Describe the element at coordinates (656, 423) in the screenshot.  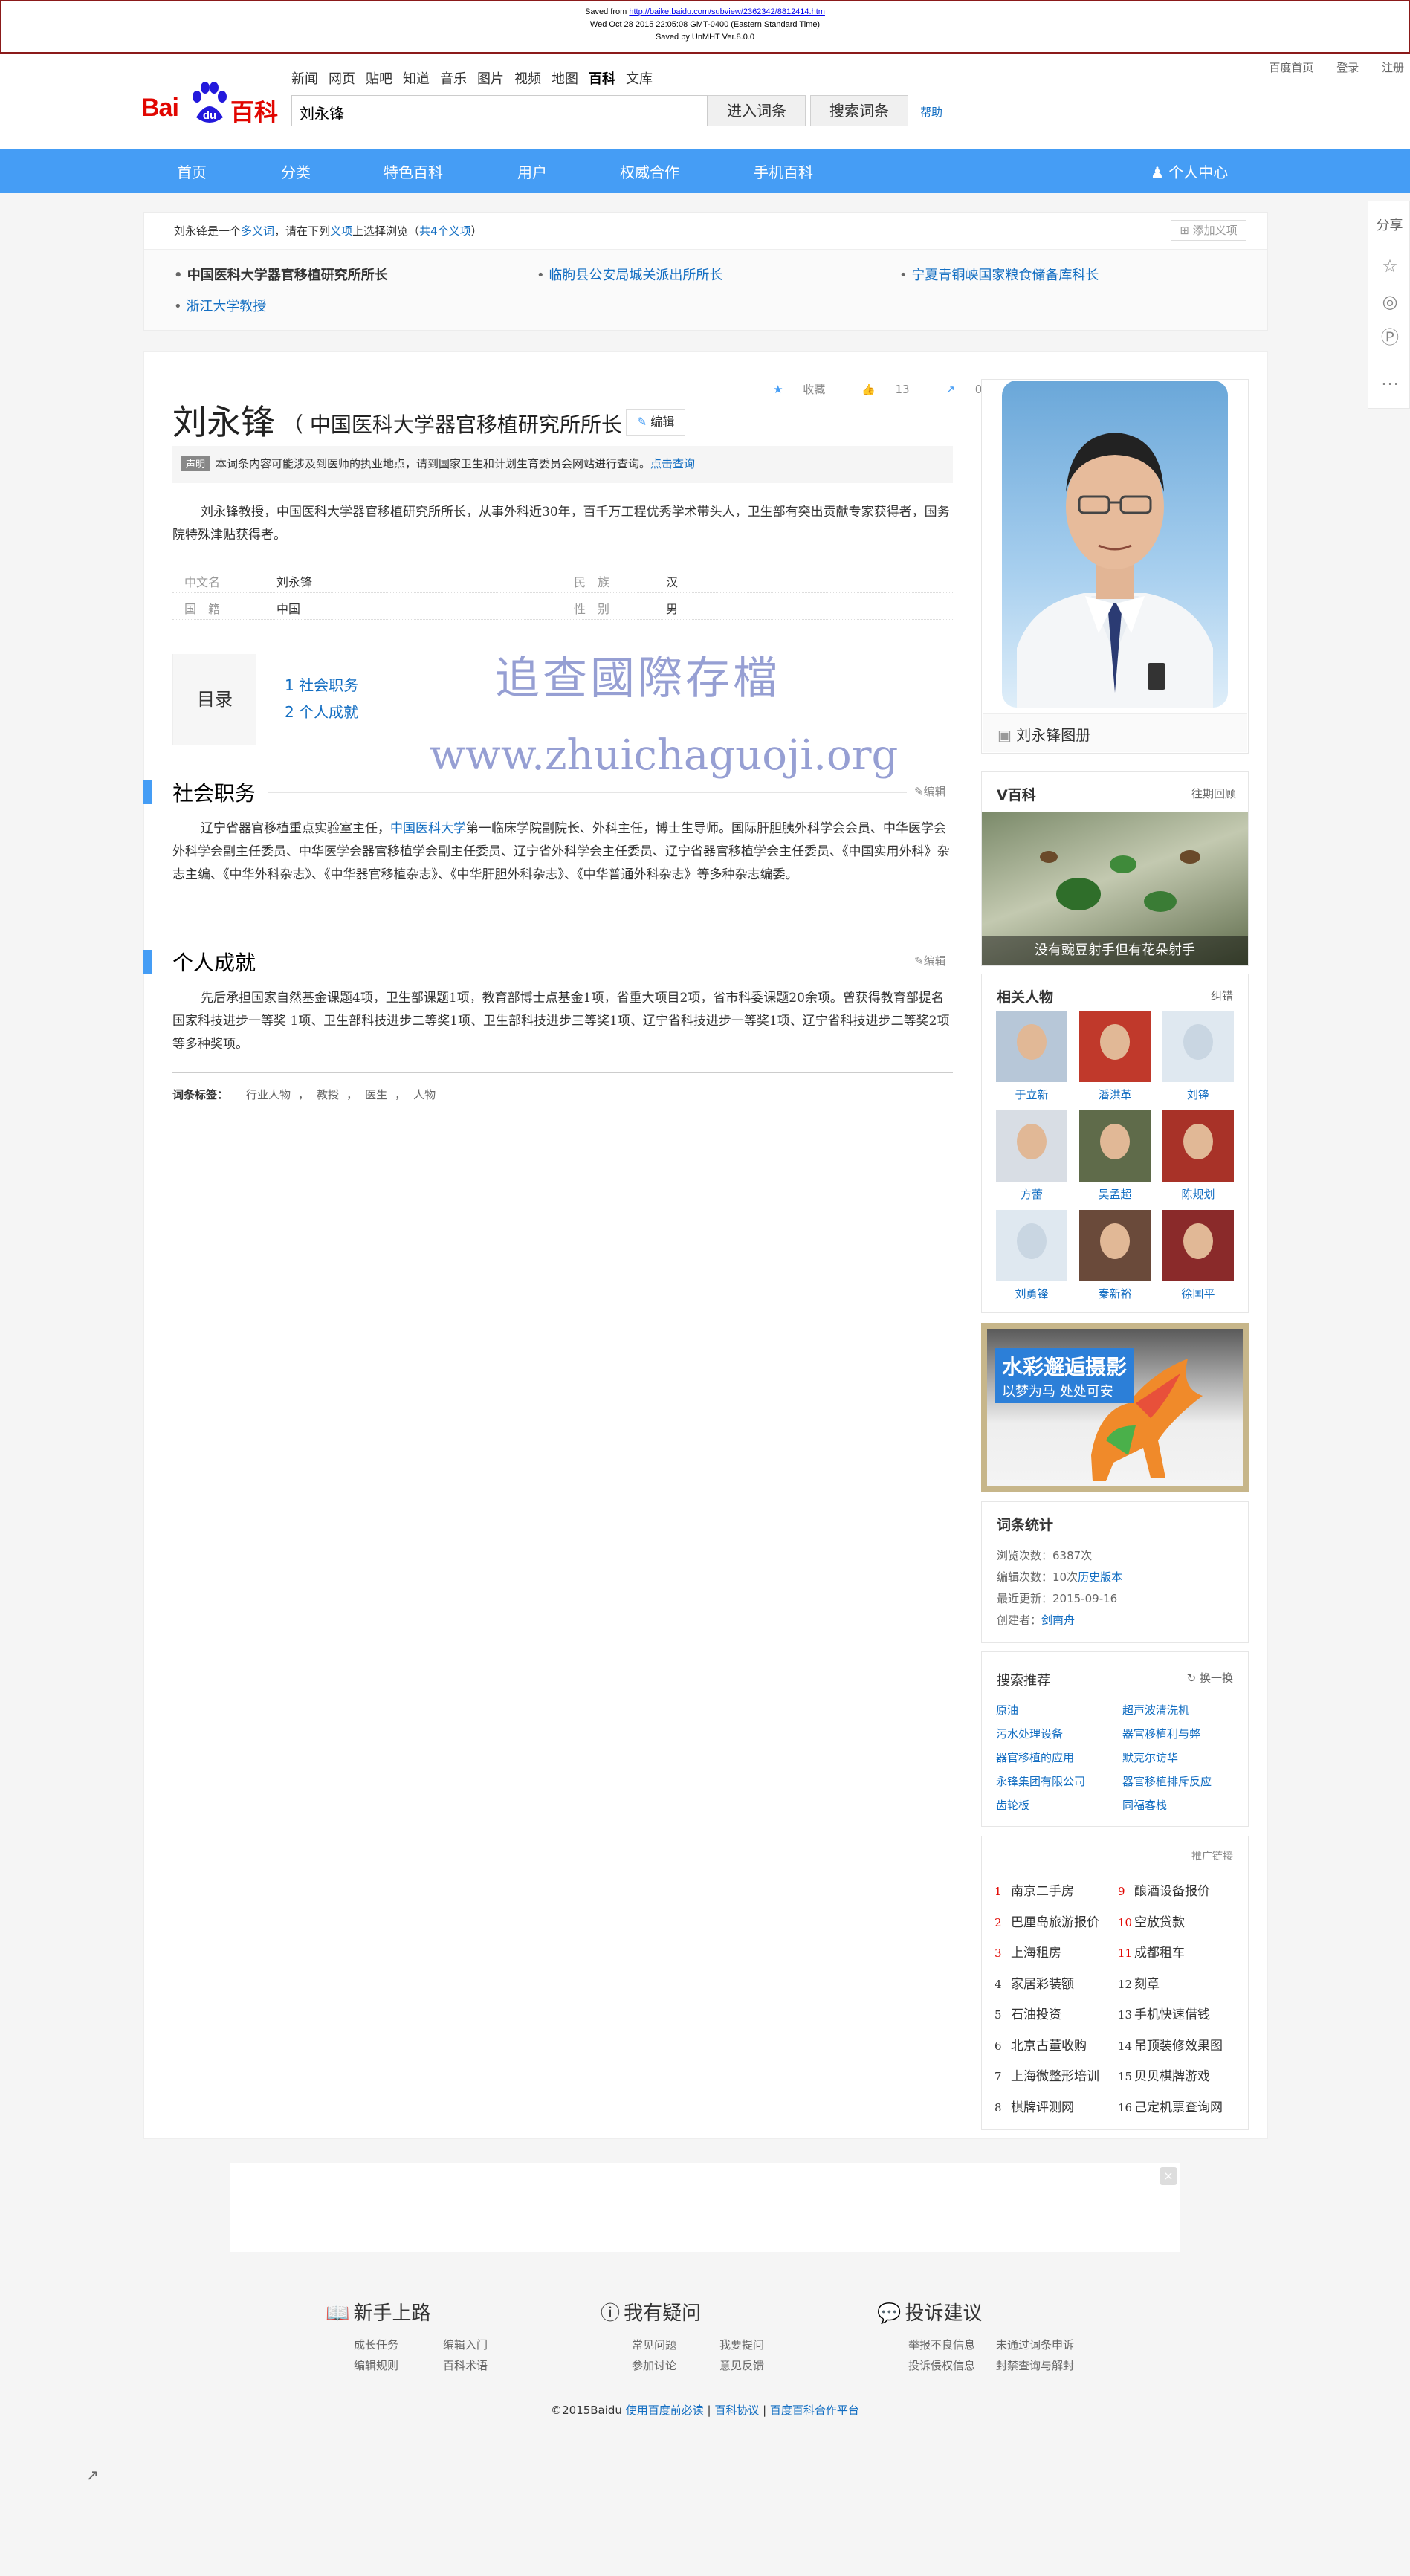
I see `edit-entry-button: ✎ 编辑` at that location.